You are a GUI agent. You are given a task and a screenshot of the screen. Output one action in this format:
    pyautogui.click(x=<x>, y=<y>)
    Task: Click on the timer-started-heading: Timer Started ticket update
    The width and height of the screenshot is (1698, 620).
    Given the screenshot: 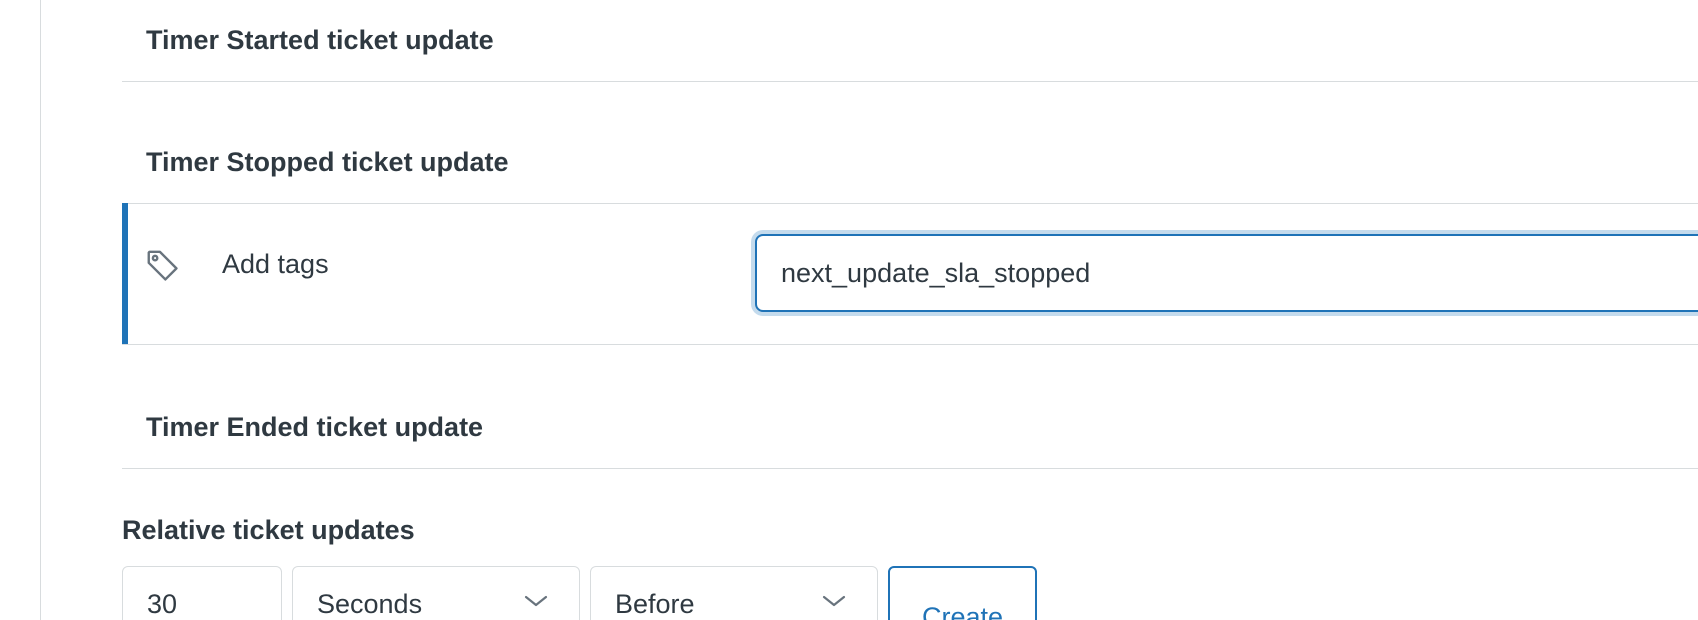 What is the action you would take?
    pyautogui.click(x=320, y=40)
    